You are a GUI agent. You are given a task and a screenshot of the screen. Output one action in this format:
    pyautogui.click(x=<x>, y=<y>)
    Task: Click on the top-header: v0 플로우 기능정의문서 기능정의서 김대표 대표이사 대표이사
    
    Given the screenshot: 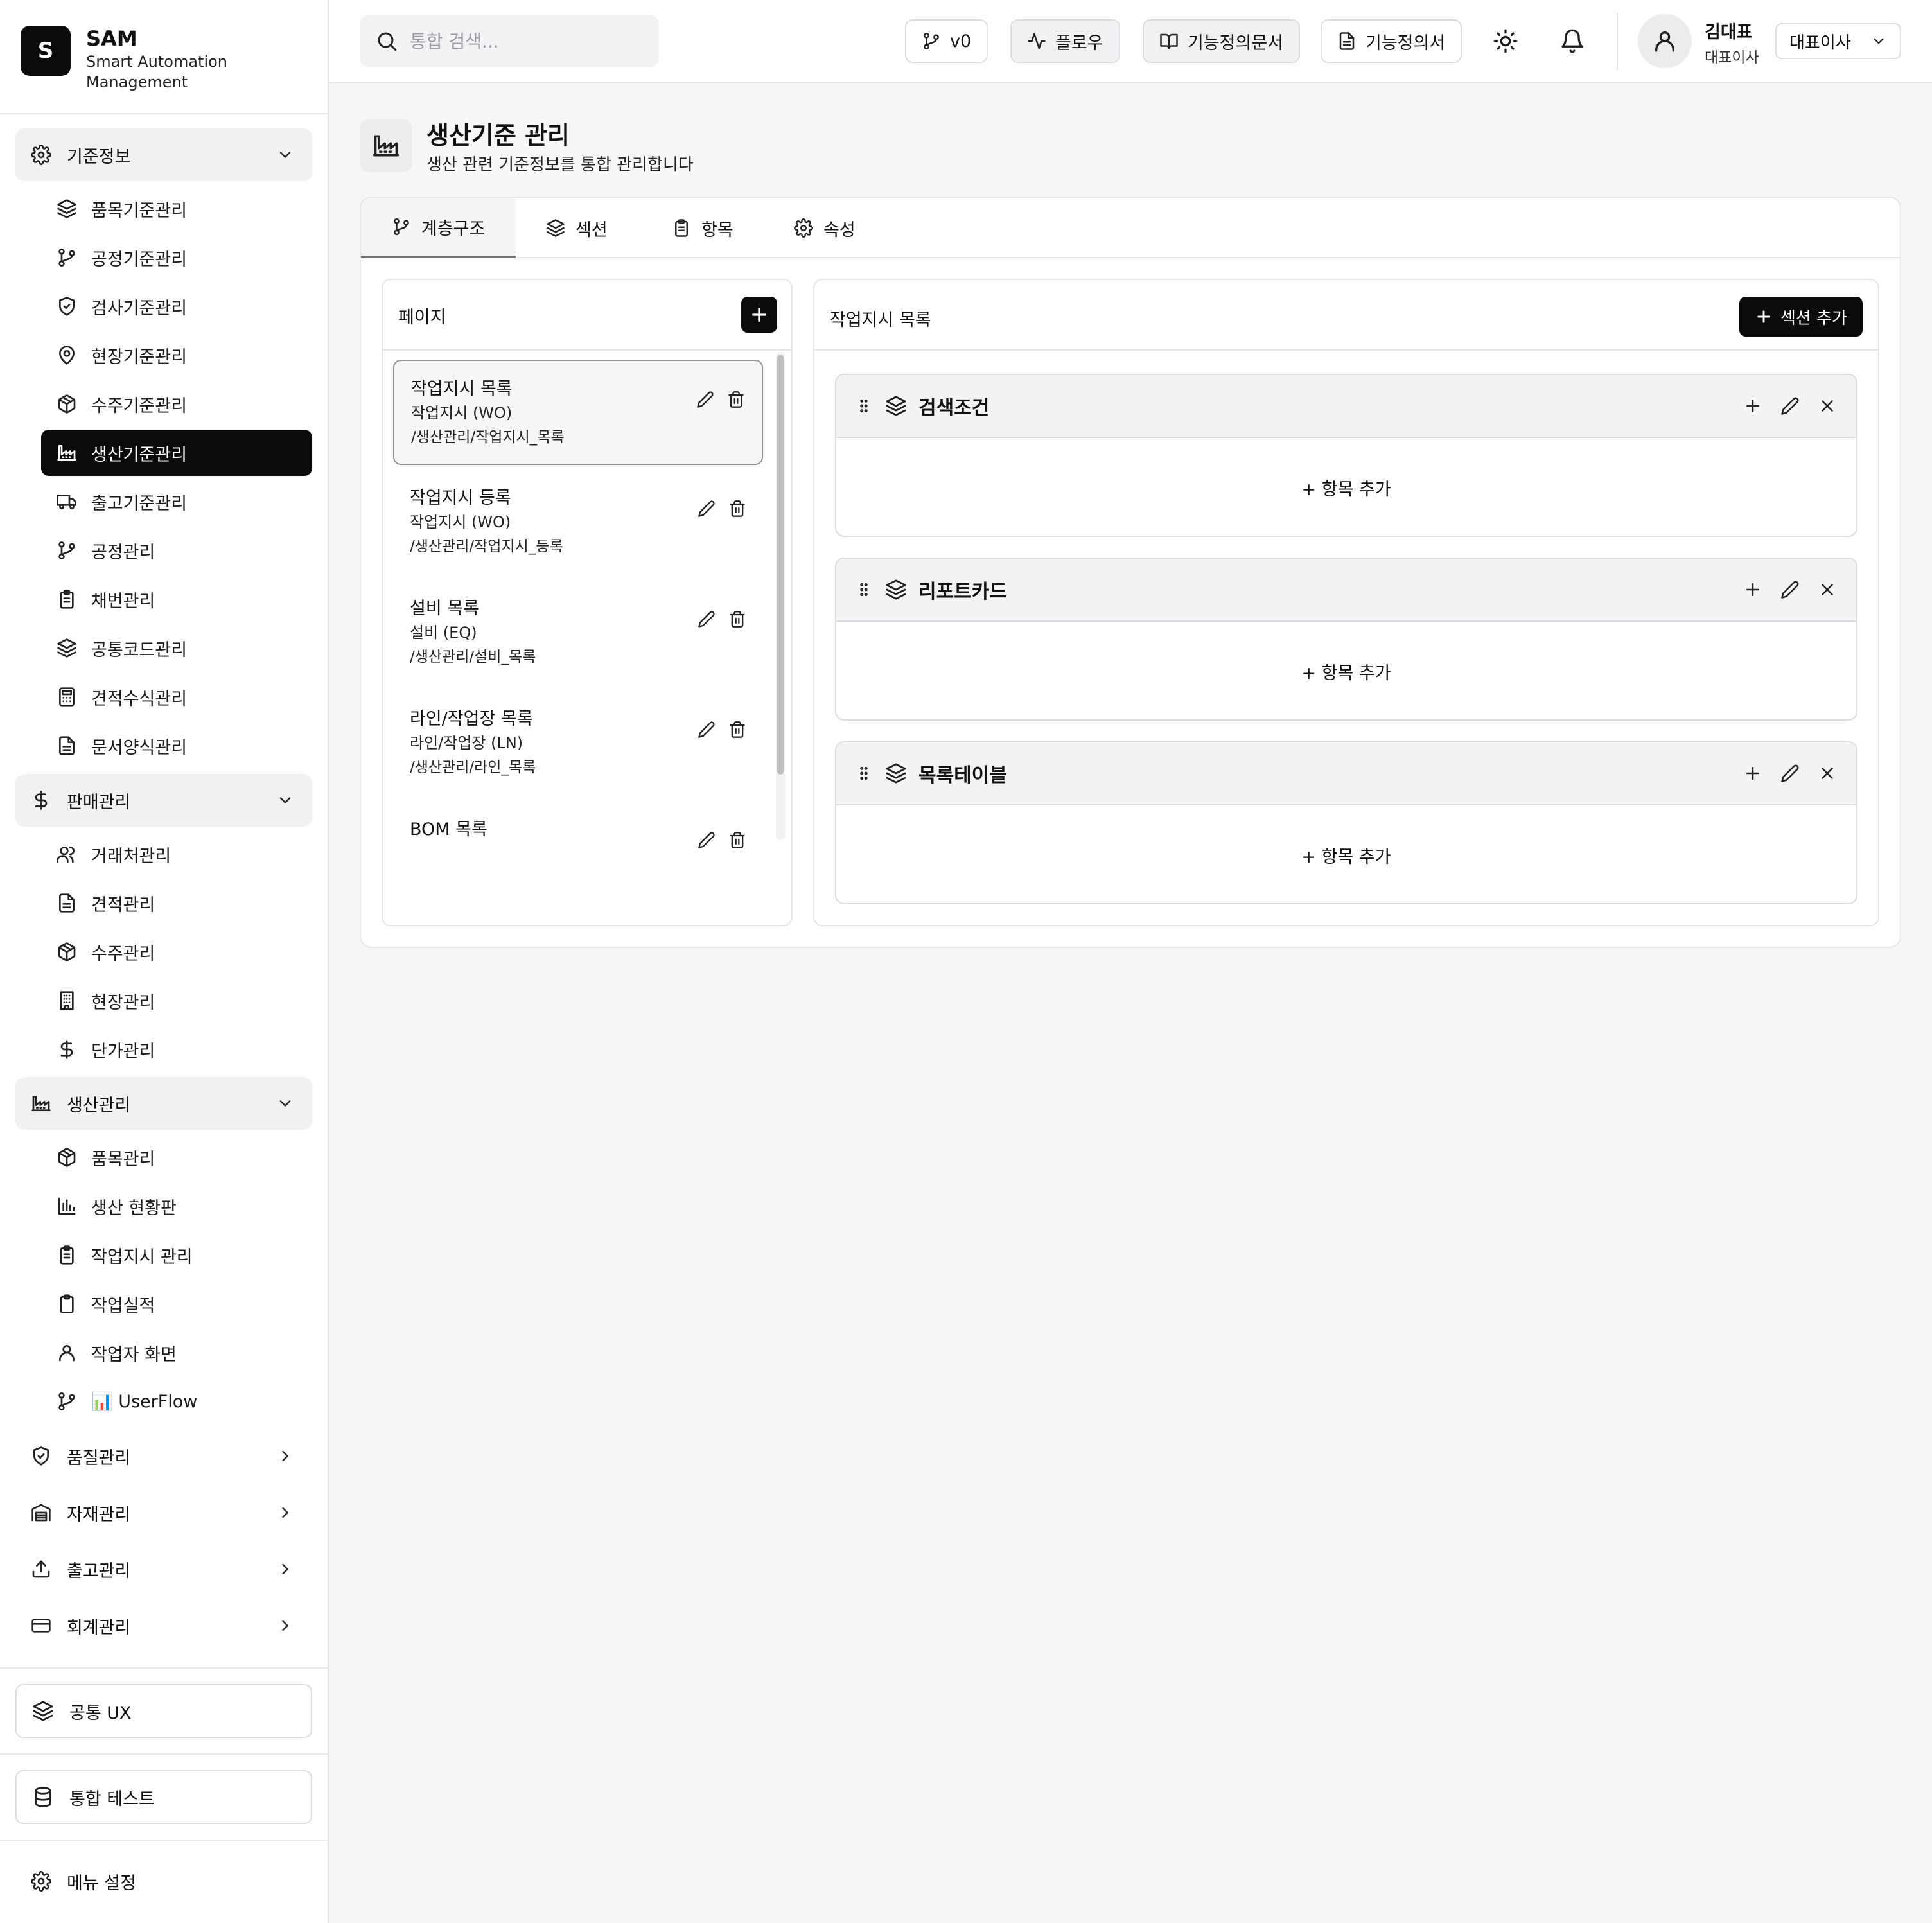 What is the action you would take?
    pyautogui.click(x=1130, y=41)
    